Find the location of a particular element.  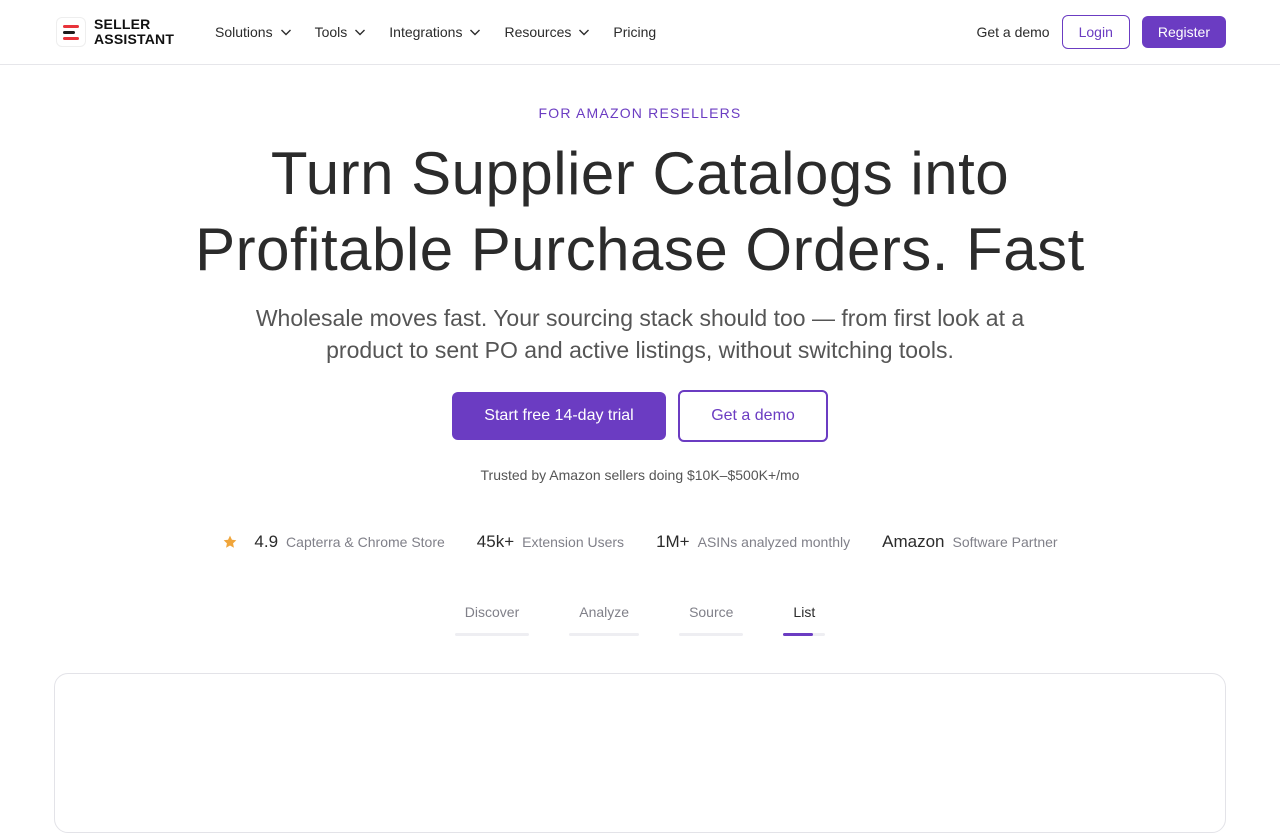

header-actions: Get a demo Login Register is located at coordinates (1101, 32).